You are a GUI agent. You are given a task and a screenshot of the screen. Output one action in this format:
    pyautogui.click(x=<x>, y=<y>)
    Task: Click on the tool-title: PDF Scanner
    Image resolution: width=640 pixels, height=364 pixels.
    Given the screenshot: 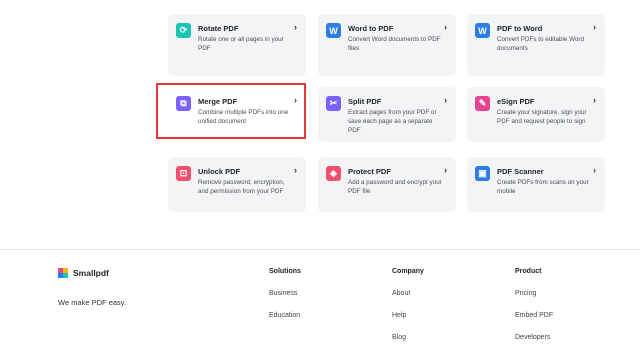 What is the action you would take?
    pyautogui.click(x=520, y=171)
    